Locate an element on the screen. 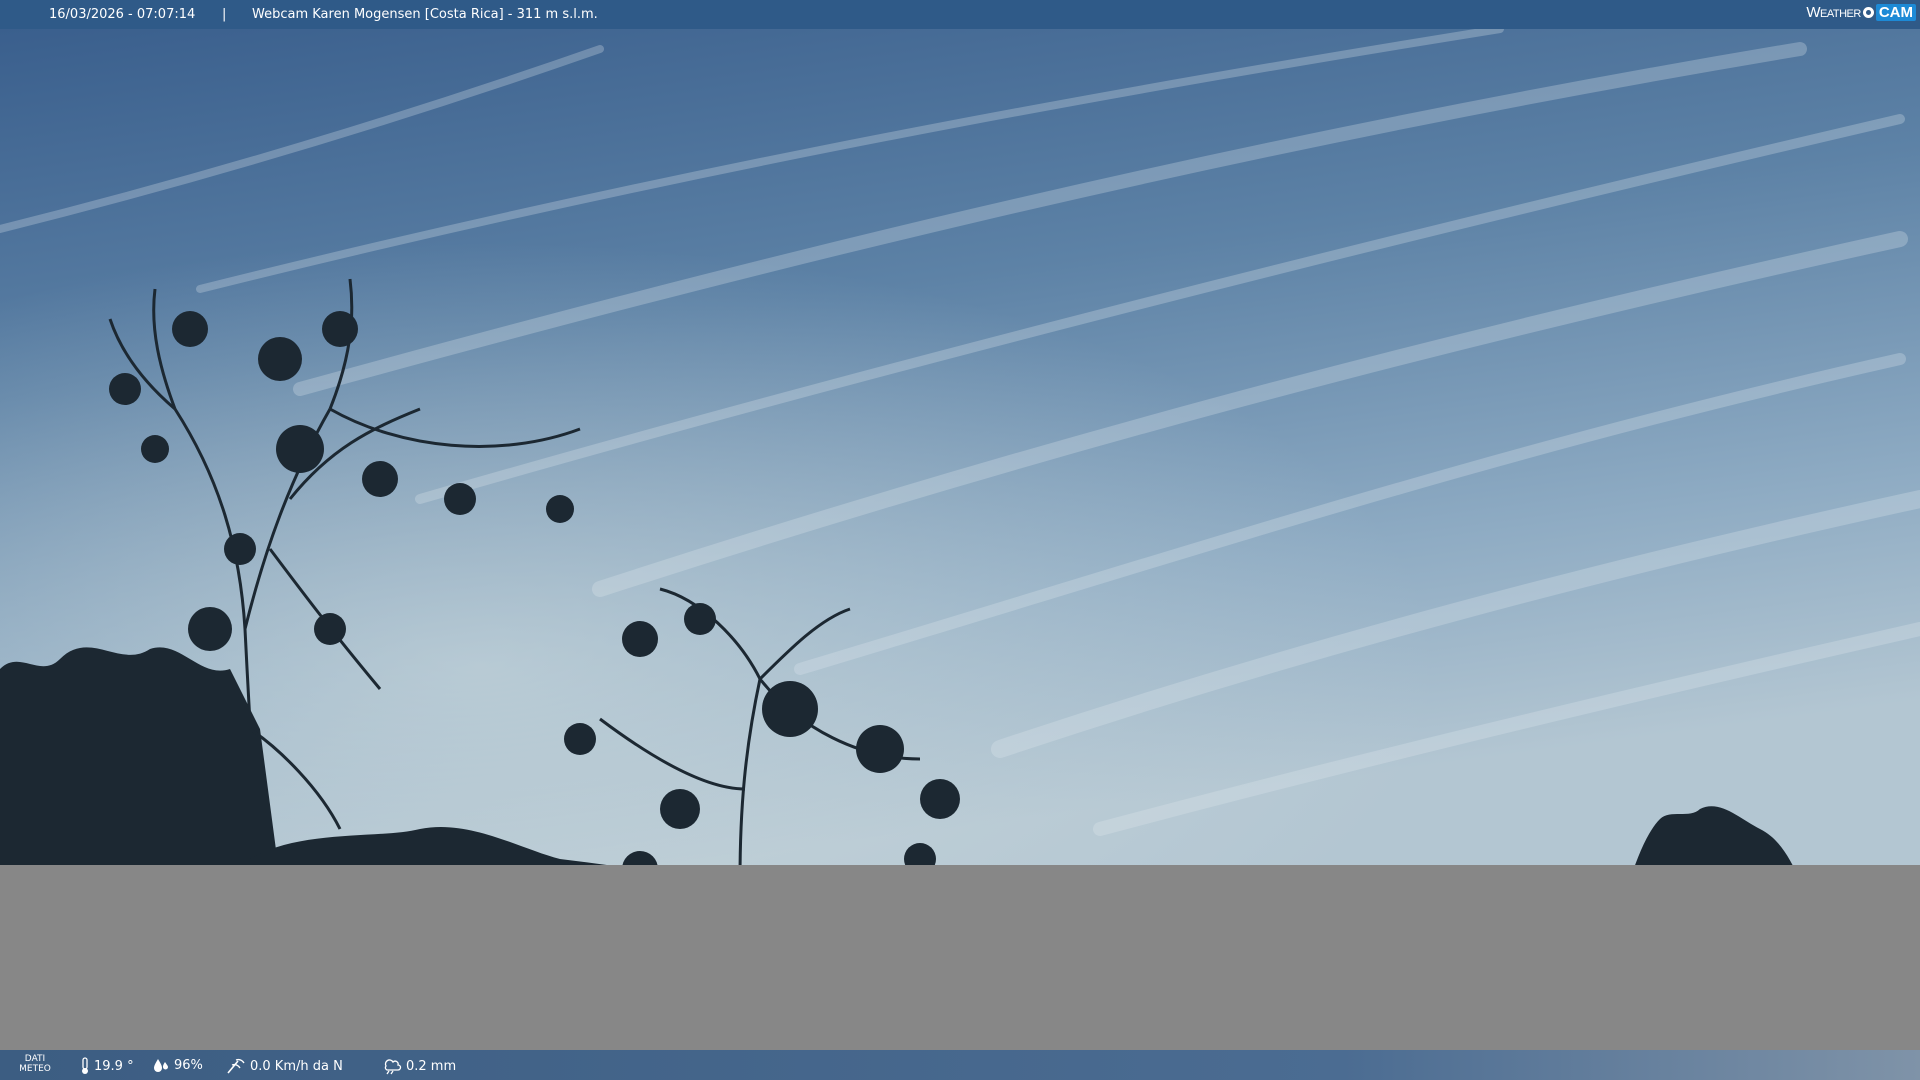 This screenshot has width=1920, height=1080. weather-label-line1: DATI is located at coordinates (35, 1059).